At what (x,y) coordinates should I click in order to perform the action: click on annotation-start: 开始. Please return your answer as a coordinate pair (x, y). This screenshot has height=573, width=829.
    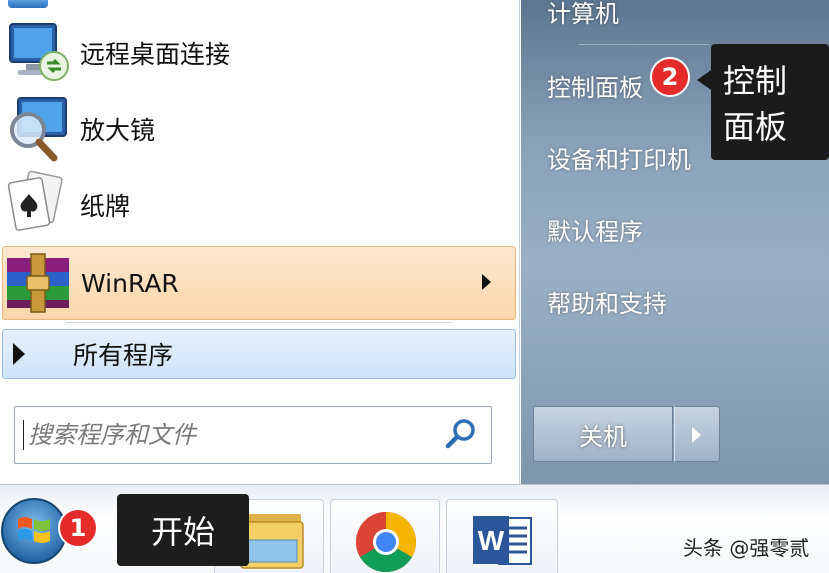
    Looking at the image, I should click on (183, 530).